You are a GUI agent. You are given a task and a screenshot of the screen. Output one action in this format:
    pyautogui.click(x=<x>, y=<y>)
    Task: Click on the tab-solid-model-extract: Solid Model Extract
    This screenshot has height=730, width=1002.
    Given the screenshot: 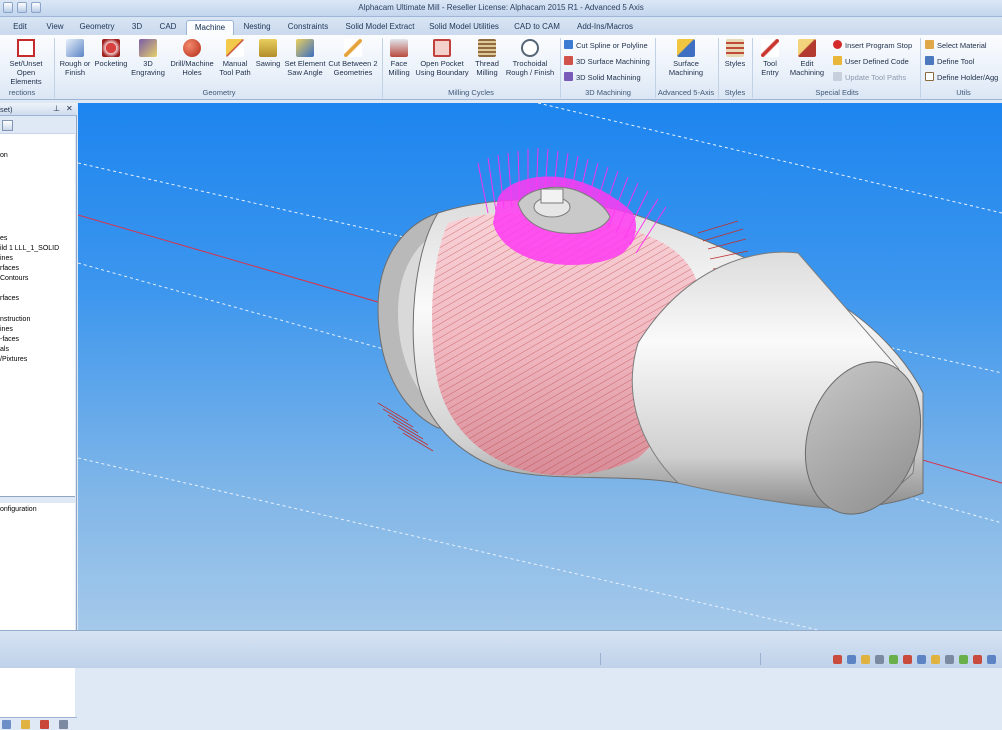 What is the action you would take?
    pyautogui.click(x=380, y=27)
    